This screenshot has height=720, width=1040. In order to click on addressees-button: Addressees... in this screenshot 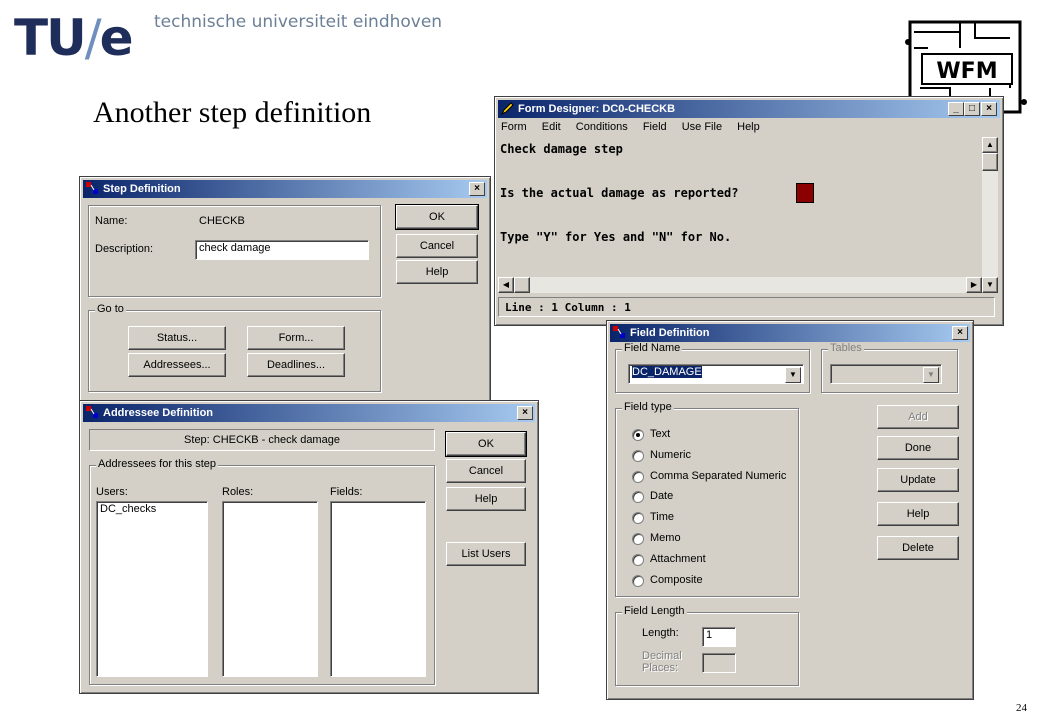, I will do `click(177, 365)`.